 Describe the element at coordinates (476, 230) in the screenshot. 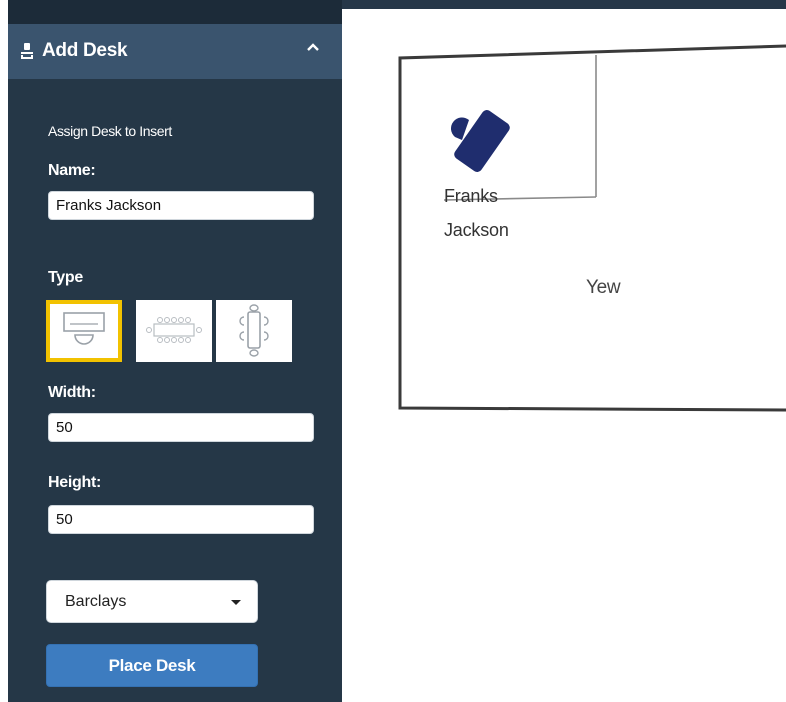

I see `desk-label-line2: Jackson` at that location.